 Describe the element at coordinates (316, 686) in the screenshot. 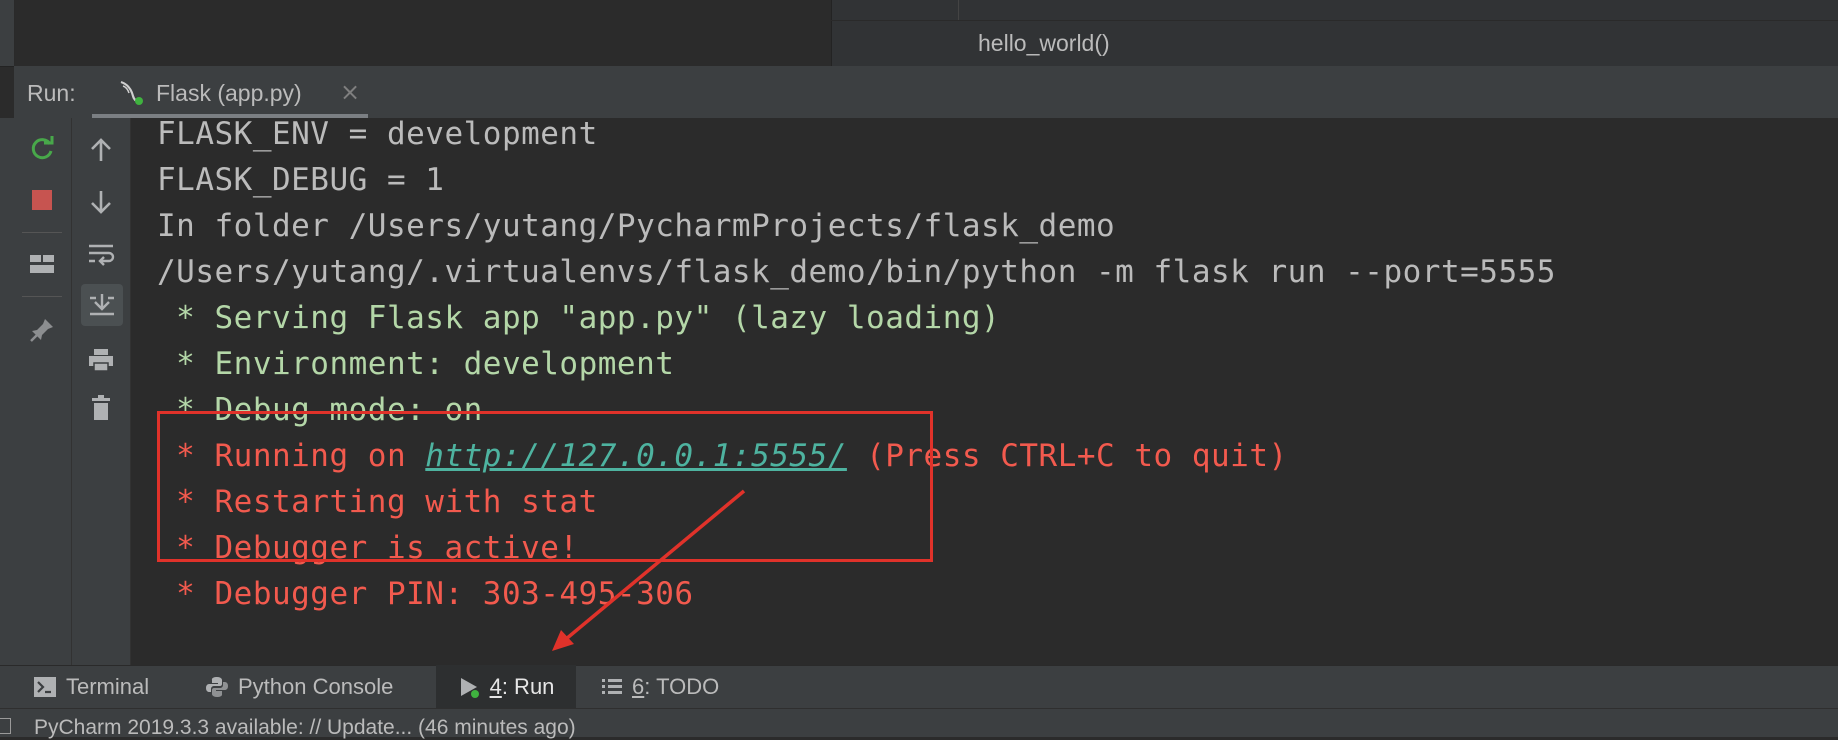

I see `tool-python-console-label: Python Console` at that location.